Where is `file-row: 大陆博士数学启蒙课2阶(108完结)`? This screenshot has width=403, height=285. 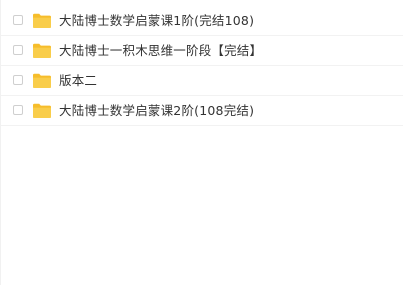 file-row: 大陆博士数学启蒙课2阶(108完结) is located at coordinates (202, 111).